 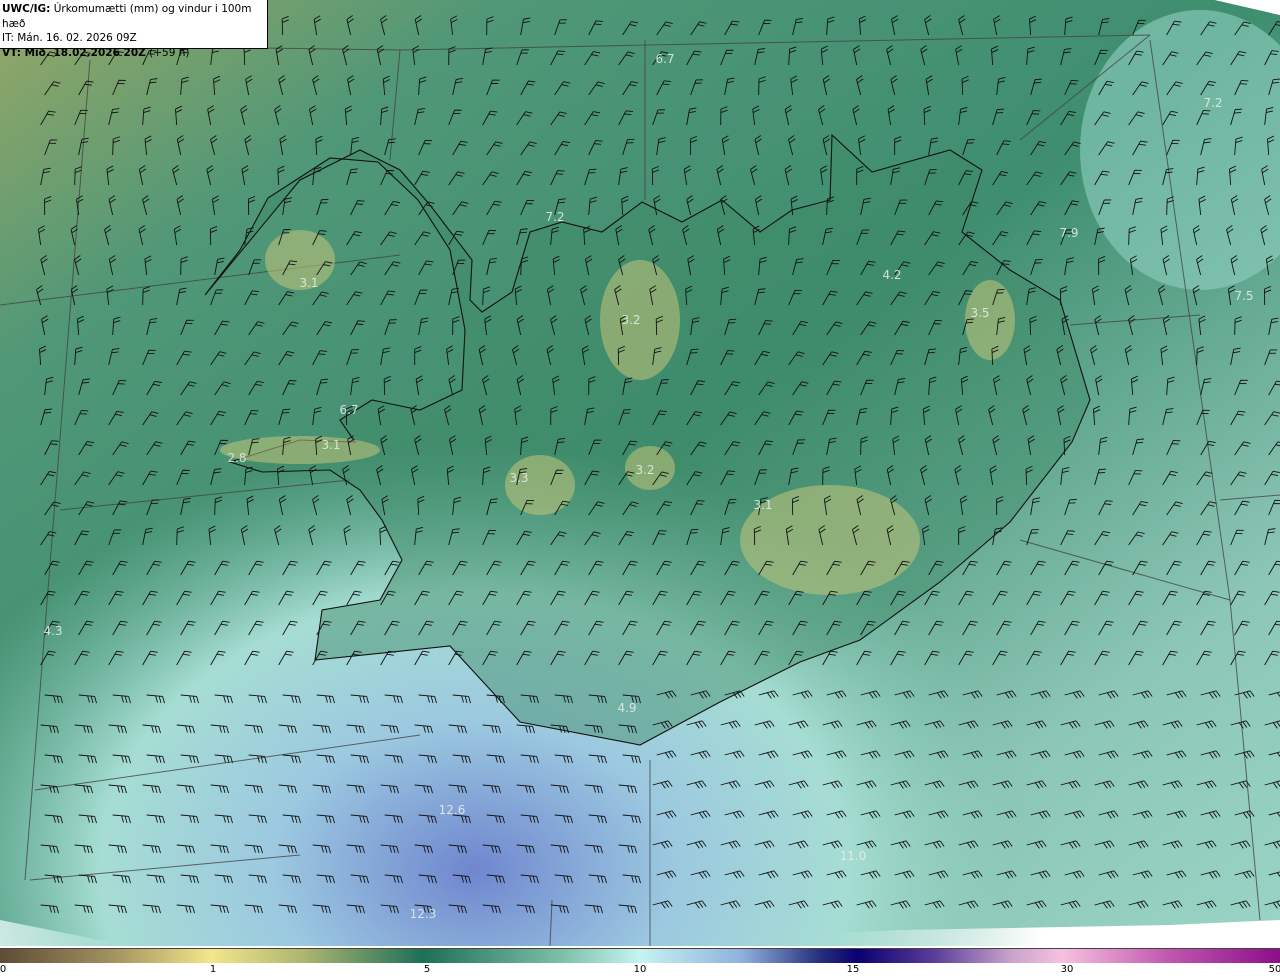 I want to click on precip-value-label: 4.3, so click(x=53, y=631).